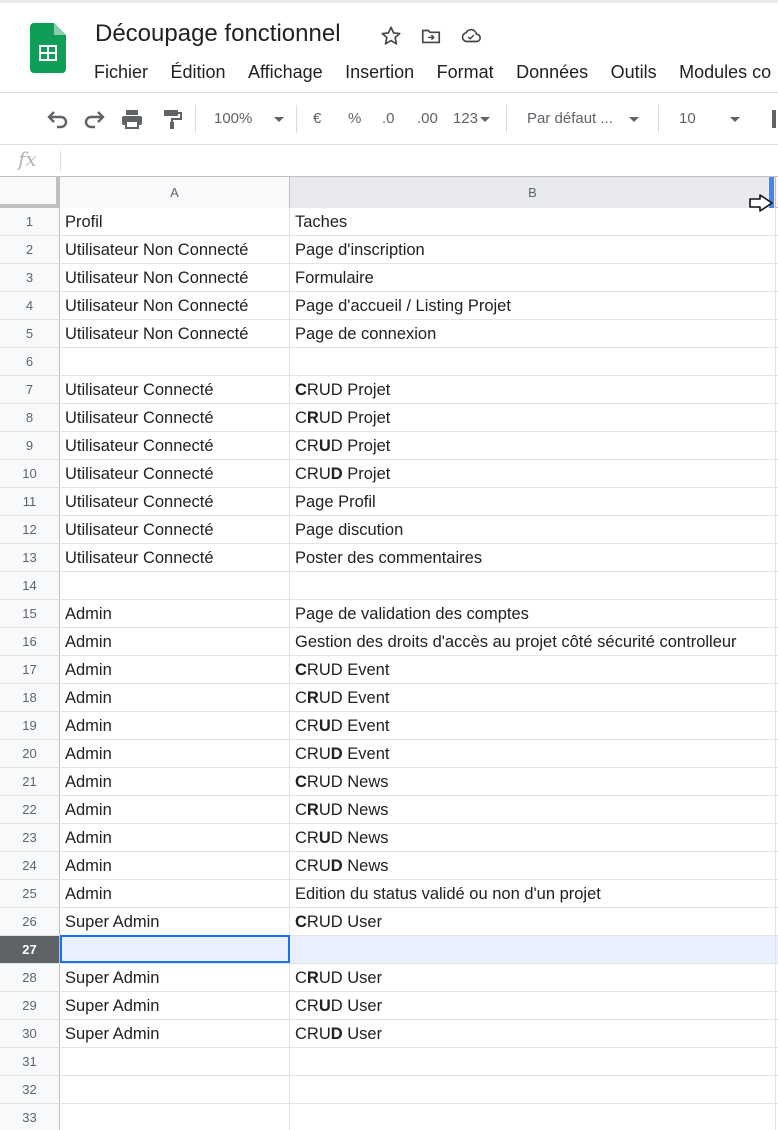  I want to click on row-number: 28, so click(30, 977).